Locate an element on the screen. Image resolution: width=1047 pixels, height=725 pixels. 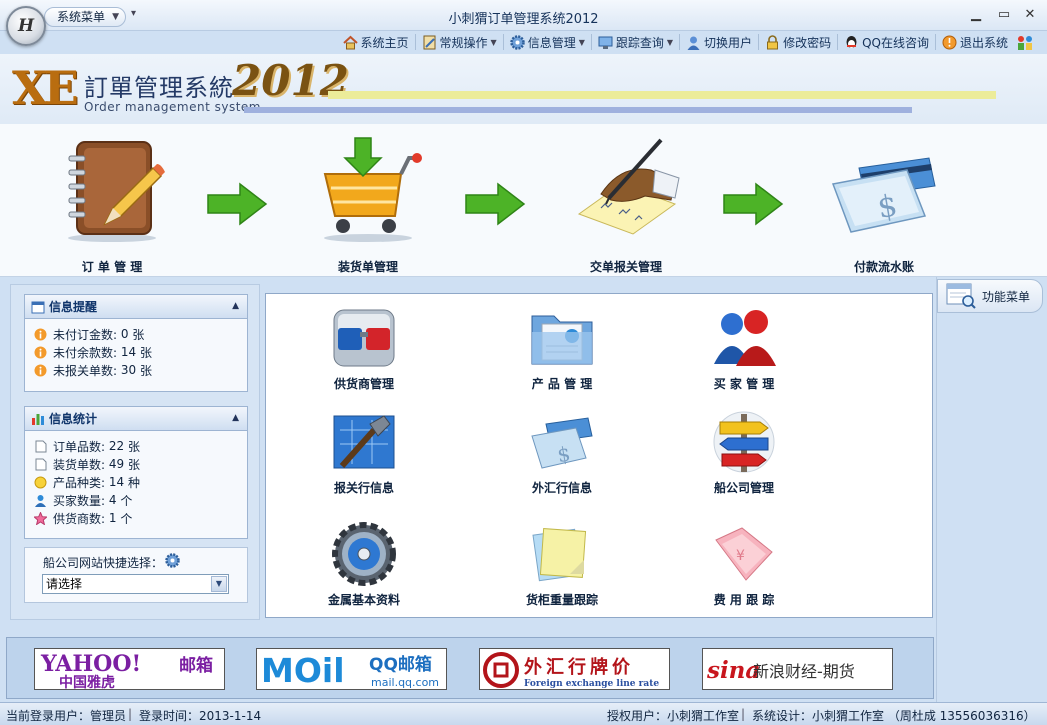
system-menu-button: 系统菜单 ▼ is located at coordinates (85, 17).